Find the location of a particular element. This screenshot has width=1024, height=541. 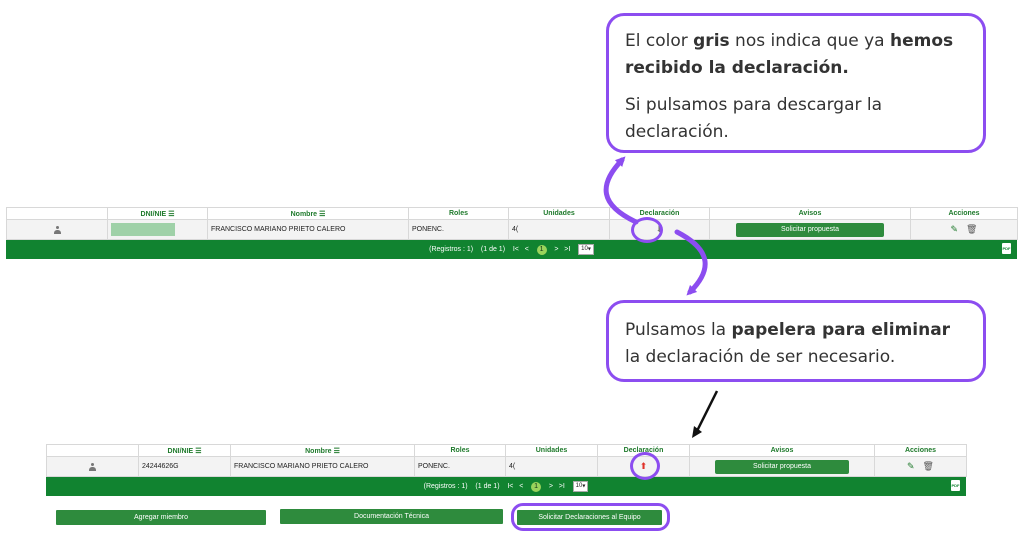

arrow-to-callout-top is located at coordinates (621, 190).